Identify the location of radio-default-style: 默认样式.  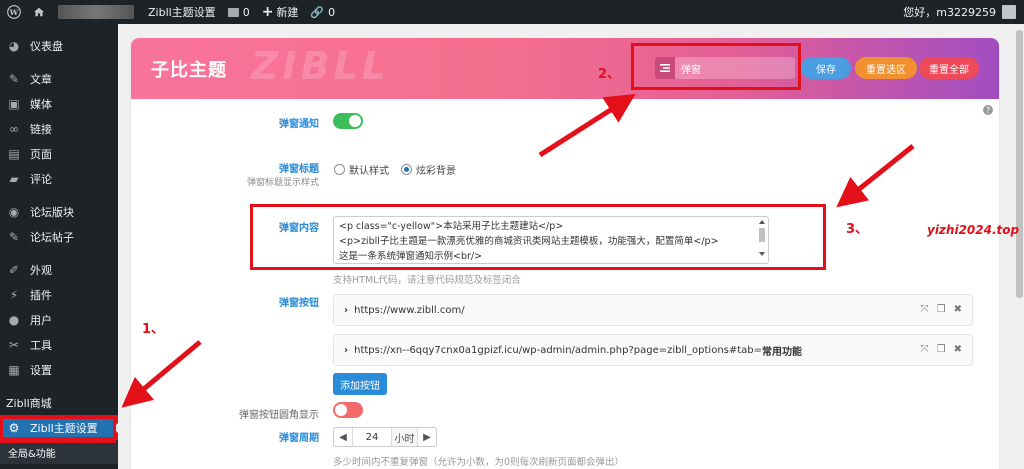
(361, 169).